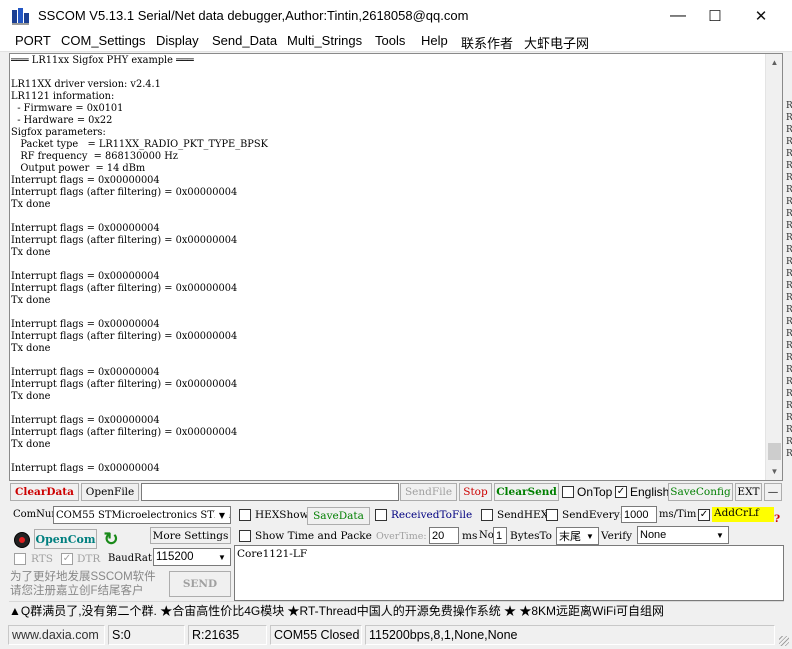 The image size is (792, 649). Describe the element at coordinates (130, 558) in the screenshot. I see `baudrate-label: BaudRate` at that location.